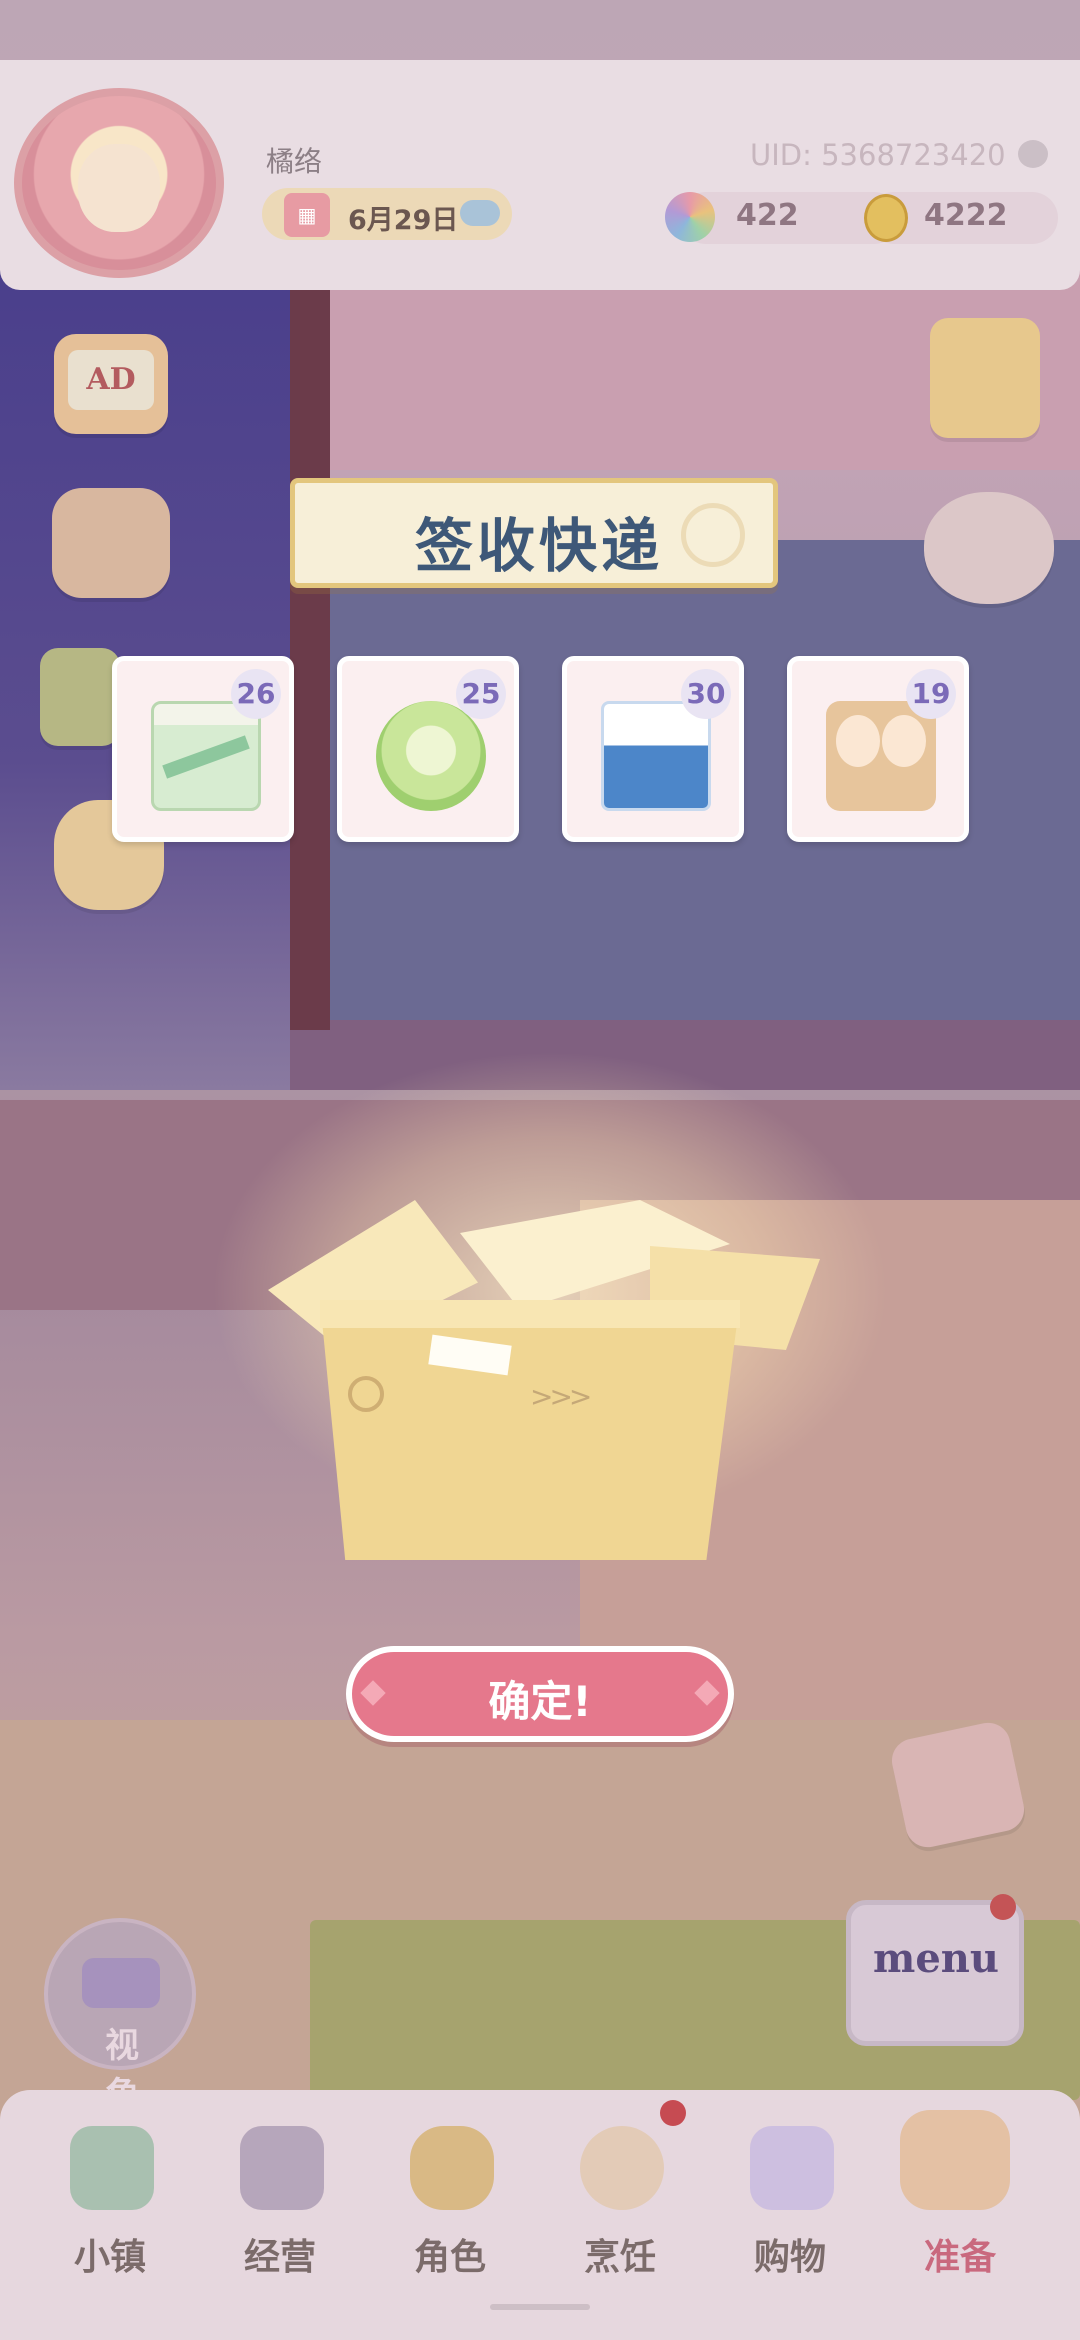 This screenshot has height=2340, width=1080. What do you see at coordinates (706, 694) in the screenshot?
I see `item-count: 30` at bounding box center [706, 694].